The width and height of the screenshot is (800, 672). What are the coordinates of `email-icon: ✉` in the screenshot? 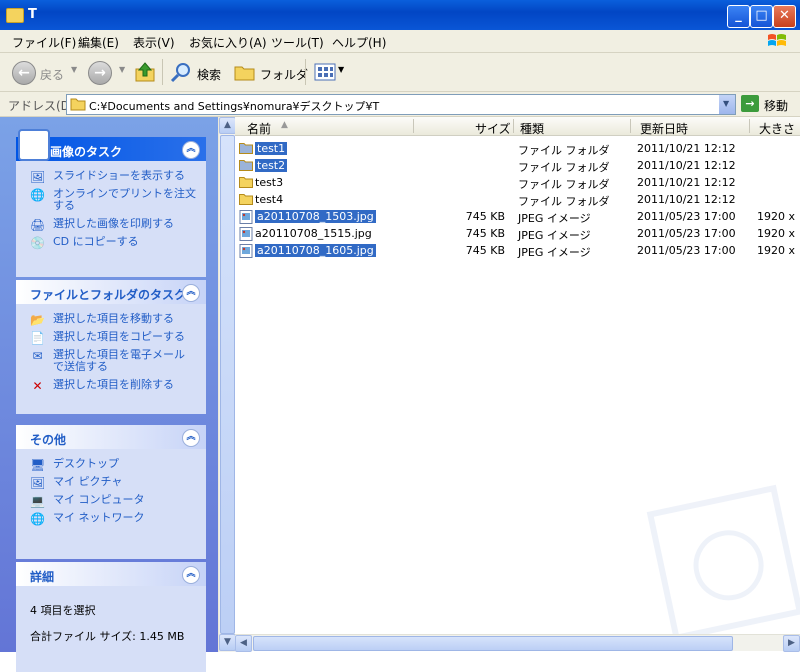 It's located at (37, 356).